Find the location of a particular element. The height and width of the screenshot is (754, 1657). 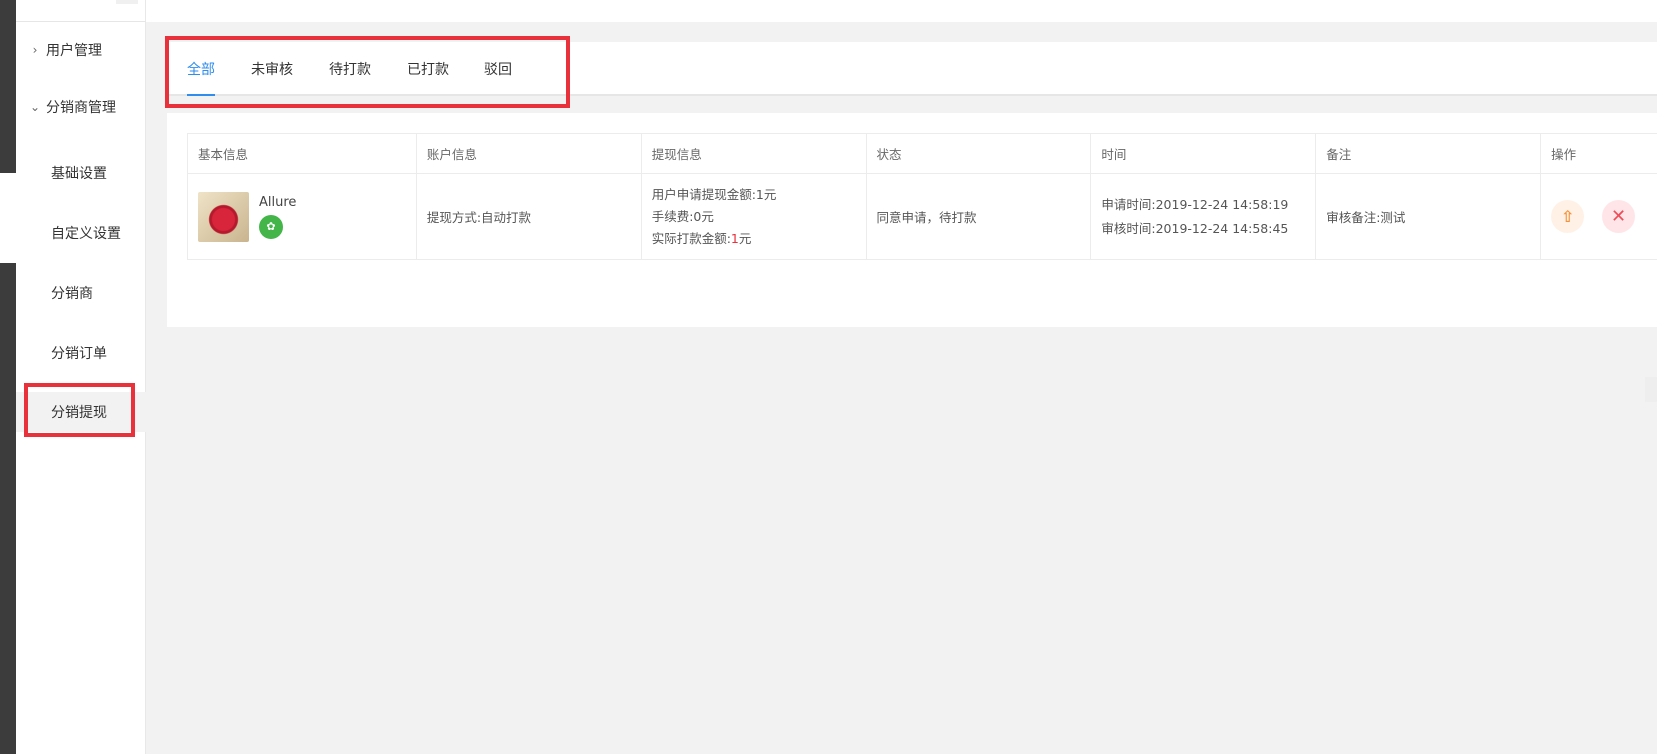

sidebar-topbar is located at coordinates (81, 11).